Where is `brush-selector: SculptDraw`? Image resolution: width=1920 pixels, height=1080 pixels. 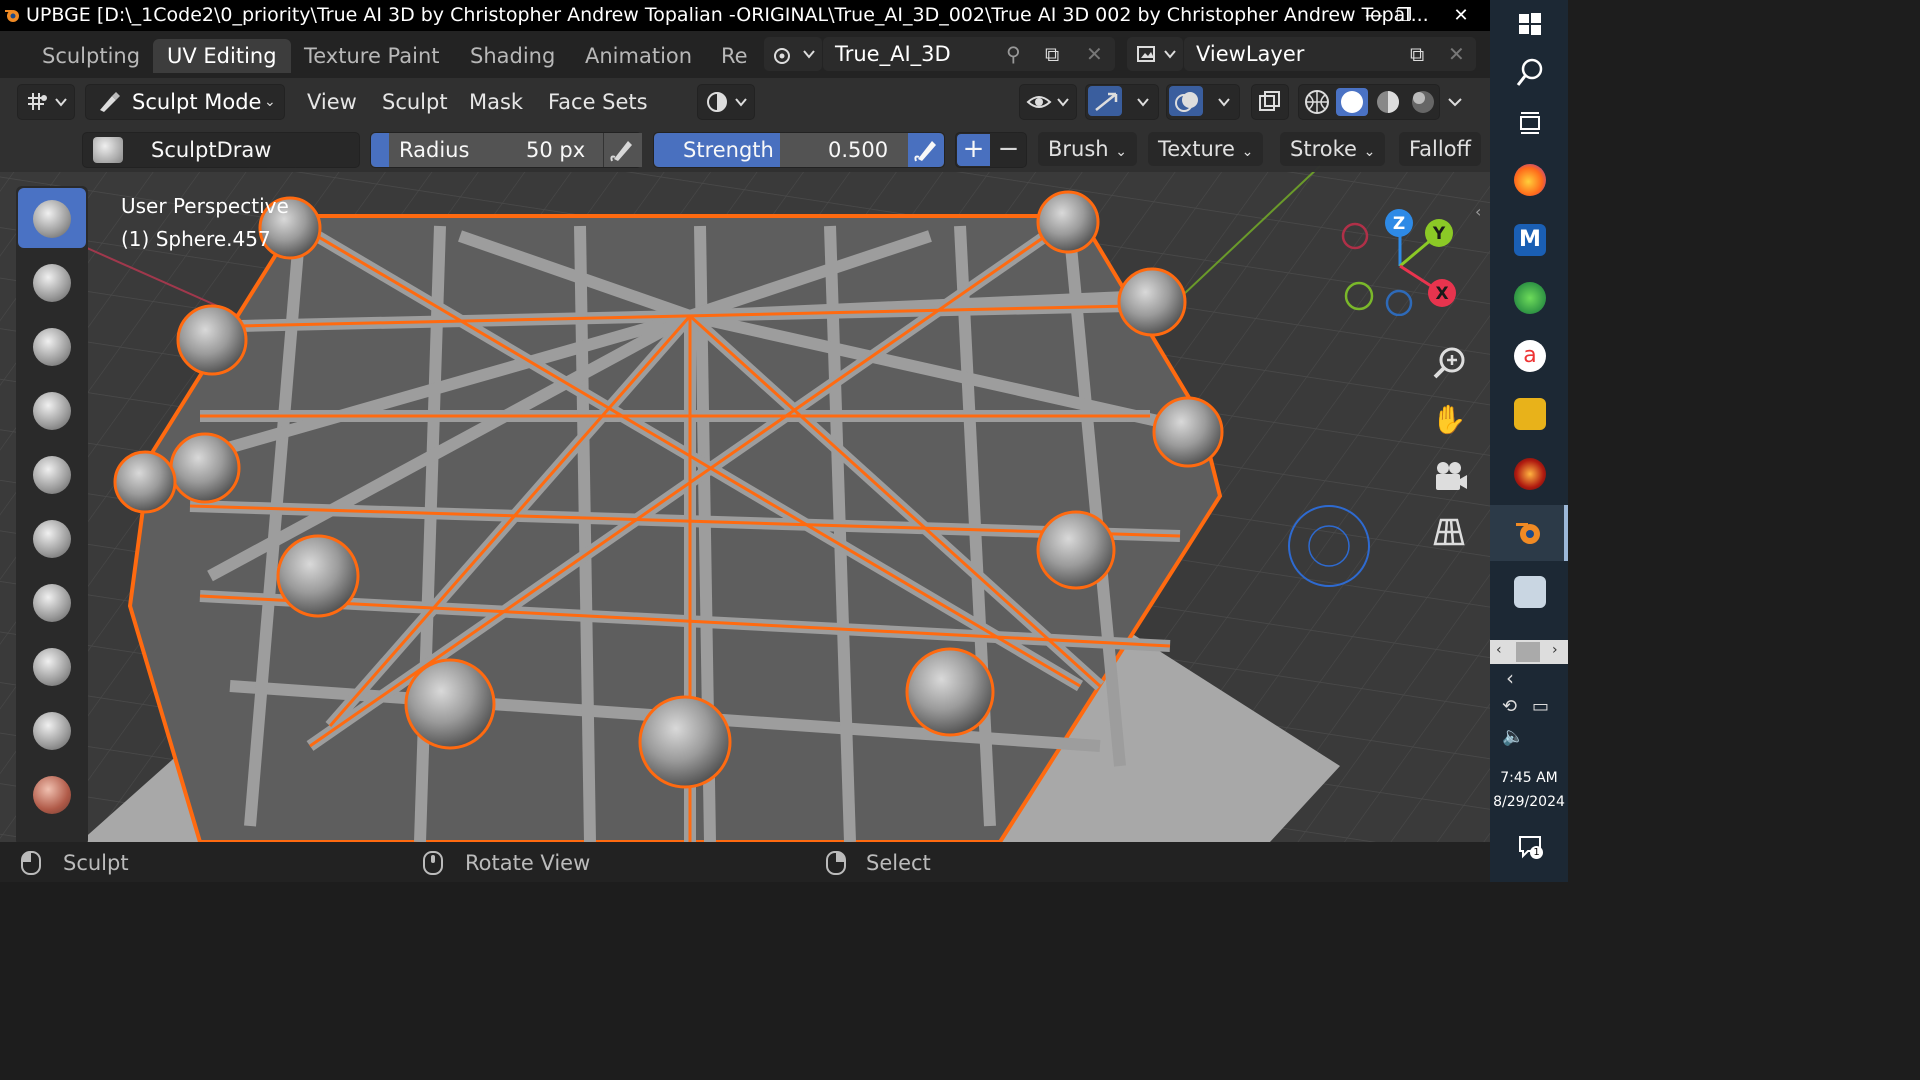
brush-selector: SculptDraw is located at coordinates (221, 150).